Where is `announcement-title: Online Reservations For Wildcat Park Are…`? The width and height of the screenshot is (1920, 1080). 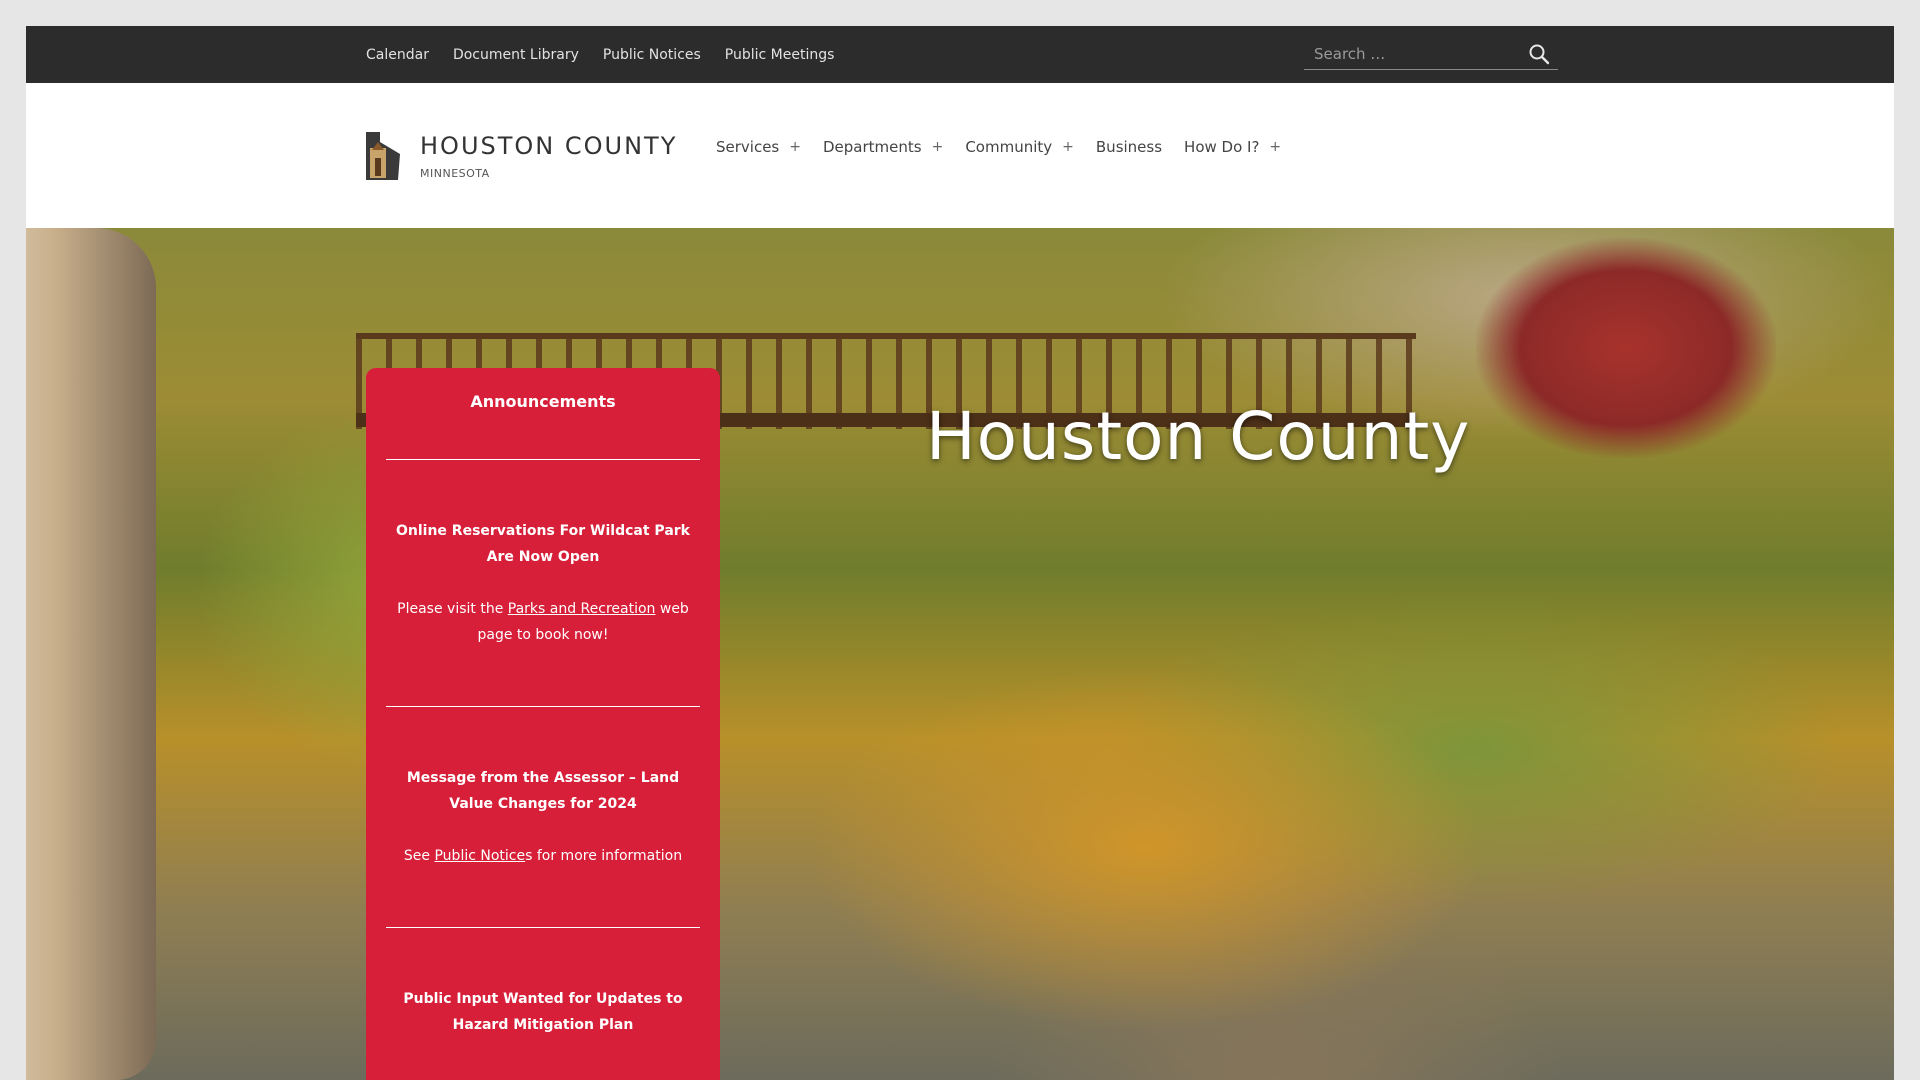
announcement-title: Online Reservations For Wildcat Park Are… is located at coordinates (543, 544).